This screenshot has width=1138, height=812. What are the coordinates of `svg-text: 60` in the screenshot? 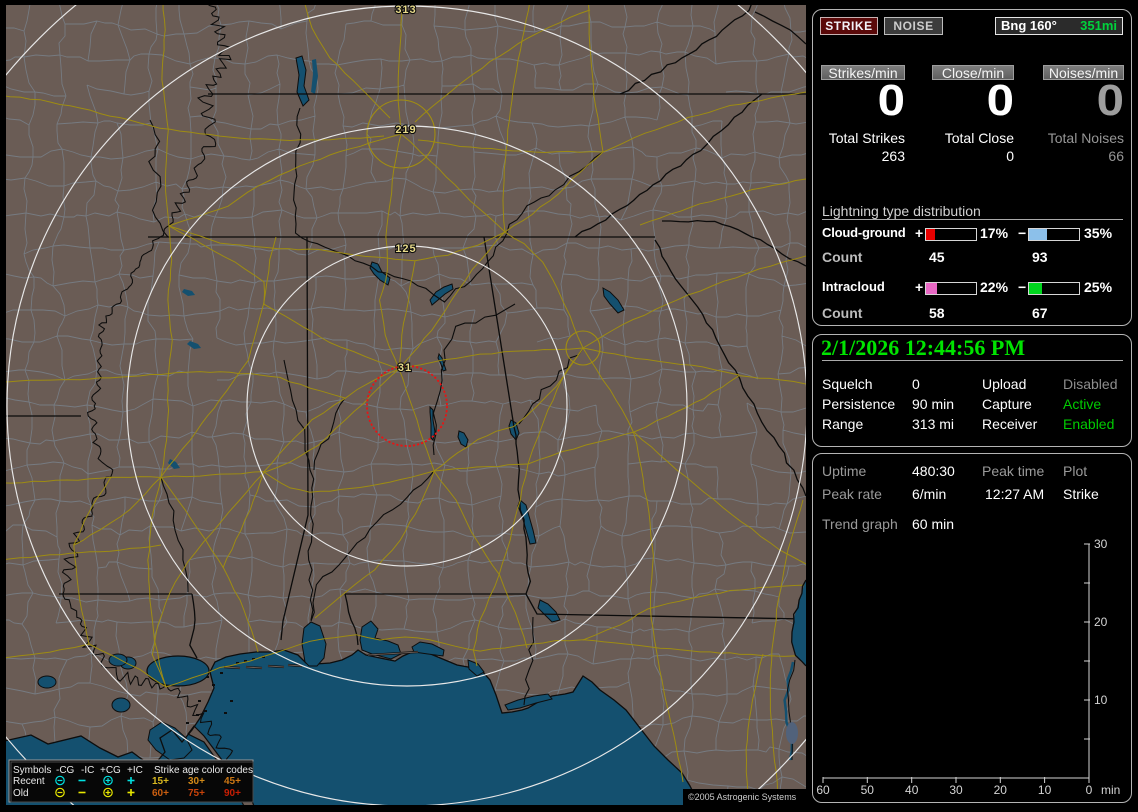 It's located at (823, 790).